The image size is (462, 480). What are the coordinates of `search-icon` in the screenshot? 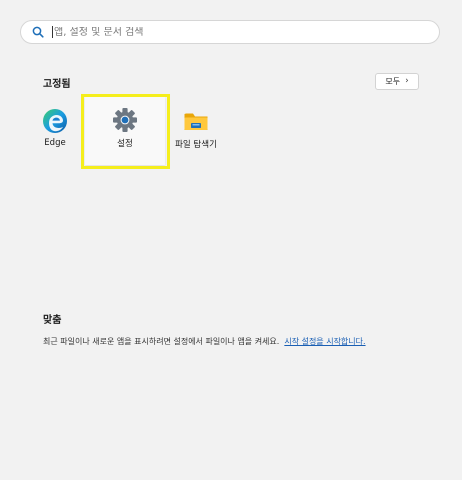 It's located at (38, 32).